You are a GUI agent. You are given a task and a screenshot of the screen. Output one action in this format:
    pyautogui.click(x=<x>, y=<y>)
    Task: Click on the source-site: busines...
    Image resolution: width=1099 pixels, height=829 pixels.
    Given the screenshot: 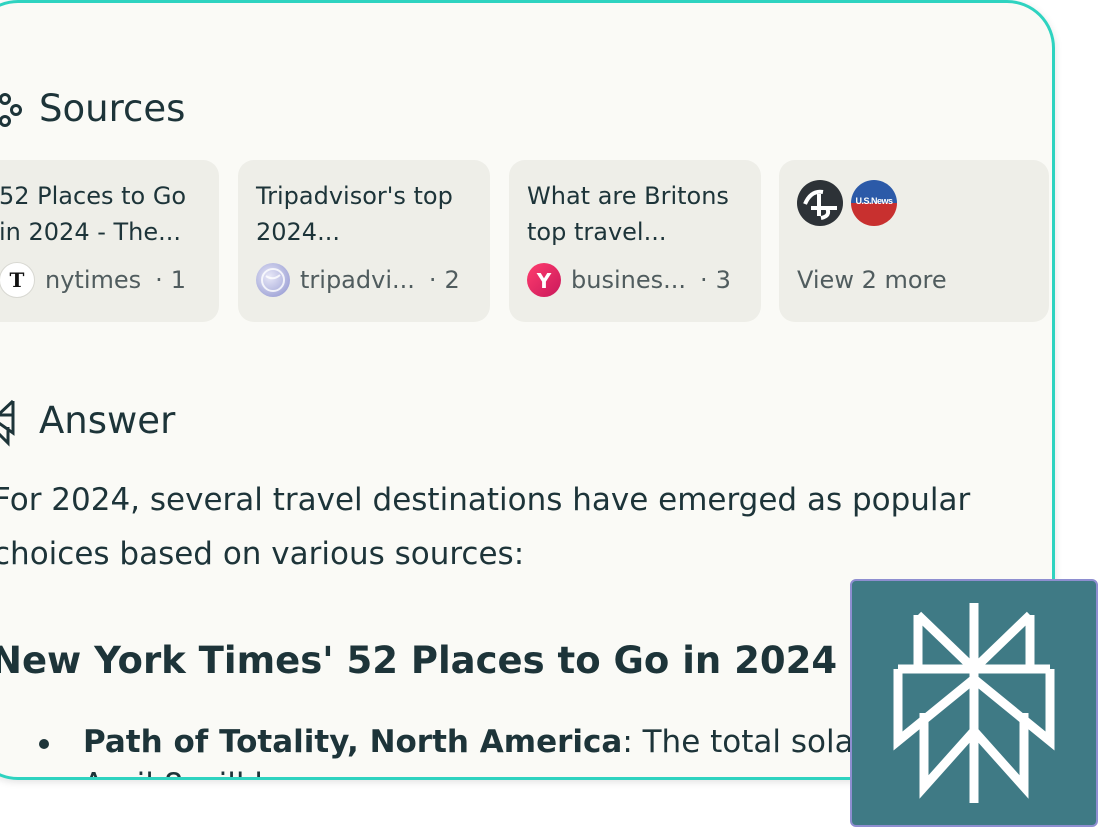 What is the action you would take?
    pyautogui.click(x=628, y=280)
    